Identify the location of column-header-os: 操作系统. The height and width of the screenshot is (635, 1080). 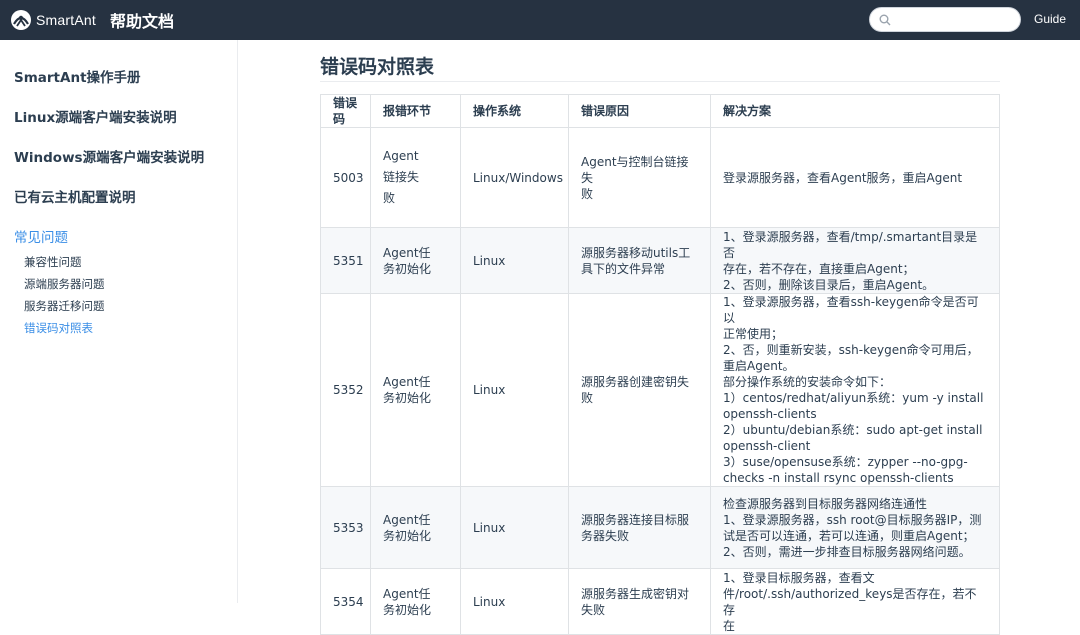
(514, 111).